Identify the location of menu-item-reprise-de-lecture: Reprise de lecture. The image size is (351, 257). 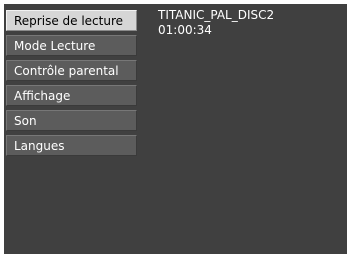
(71, 20).